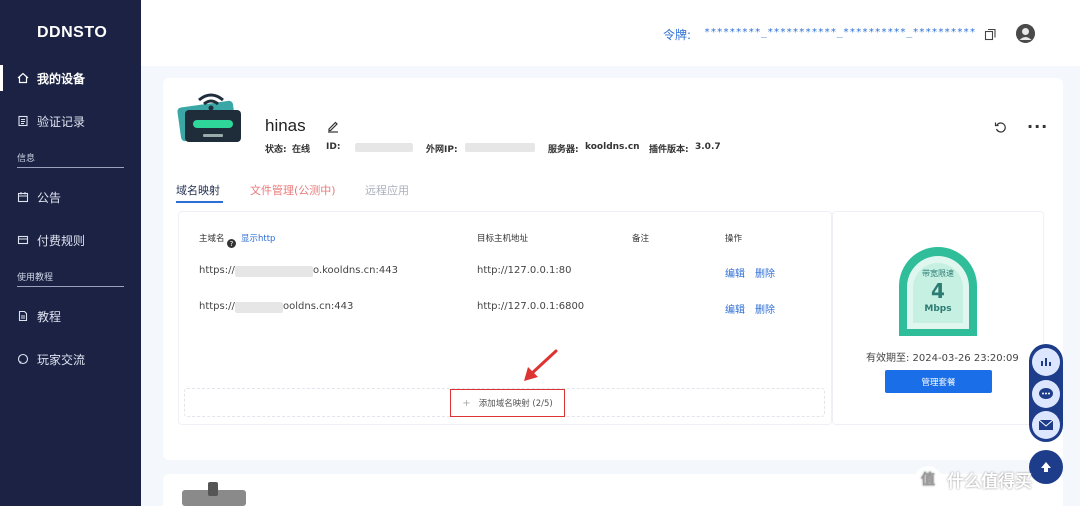 This screenshot has width=1080, height=506. Describe the element at coordinates (938, 309) in the screenshot. I see `bandwidth-unit: Mbps` at that location.